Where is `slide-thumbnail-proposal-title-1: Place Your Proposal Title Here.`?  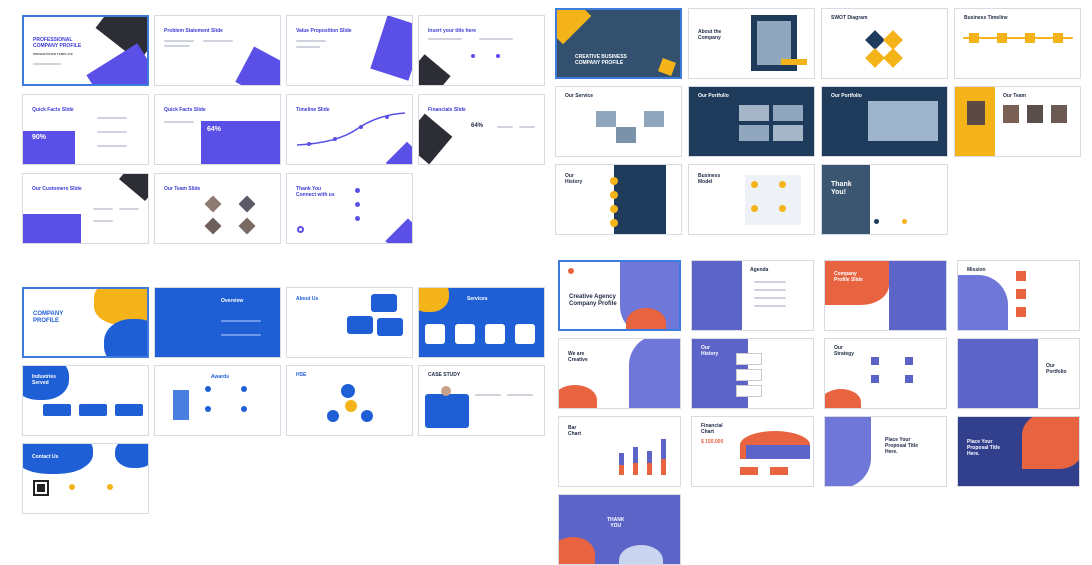 slide-thumbnail-proposal-title-1: Place Your Proposal Title Here. is located at coordinates (885, 451).